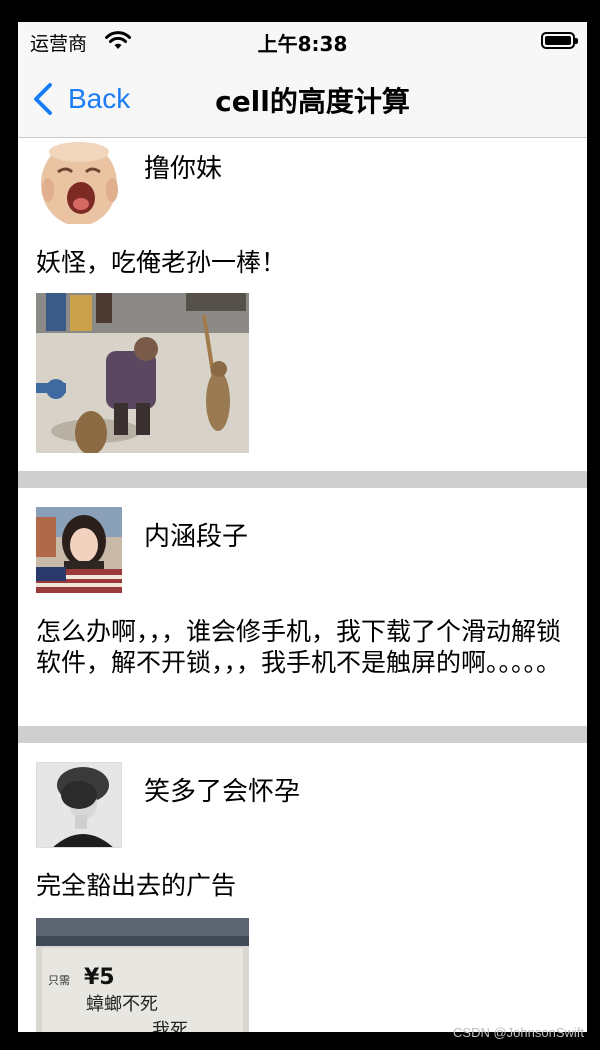 This screenshot has width=600, height=1050. What do you see at coordinates (136, 885) in the screenshot?
I see `post-text: 完全豁出去的广告` at bounding box center [136, 885].